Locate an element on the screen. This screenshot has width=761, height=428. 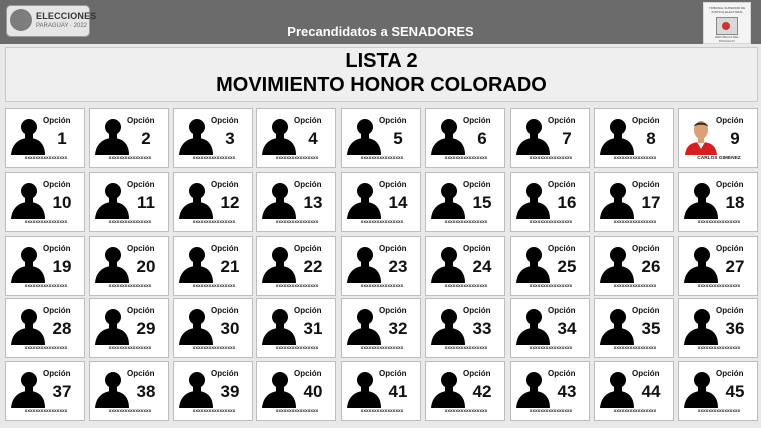
candidate-card: Opción 11 xxxxxxxxxxxxxxxx is located at coordinates (129, 202).